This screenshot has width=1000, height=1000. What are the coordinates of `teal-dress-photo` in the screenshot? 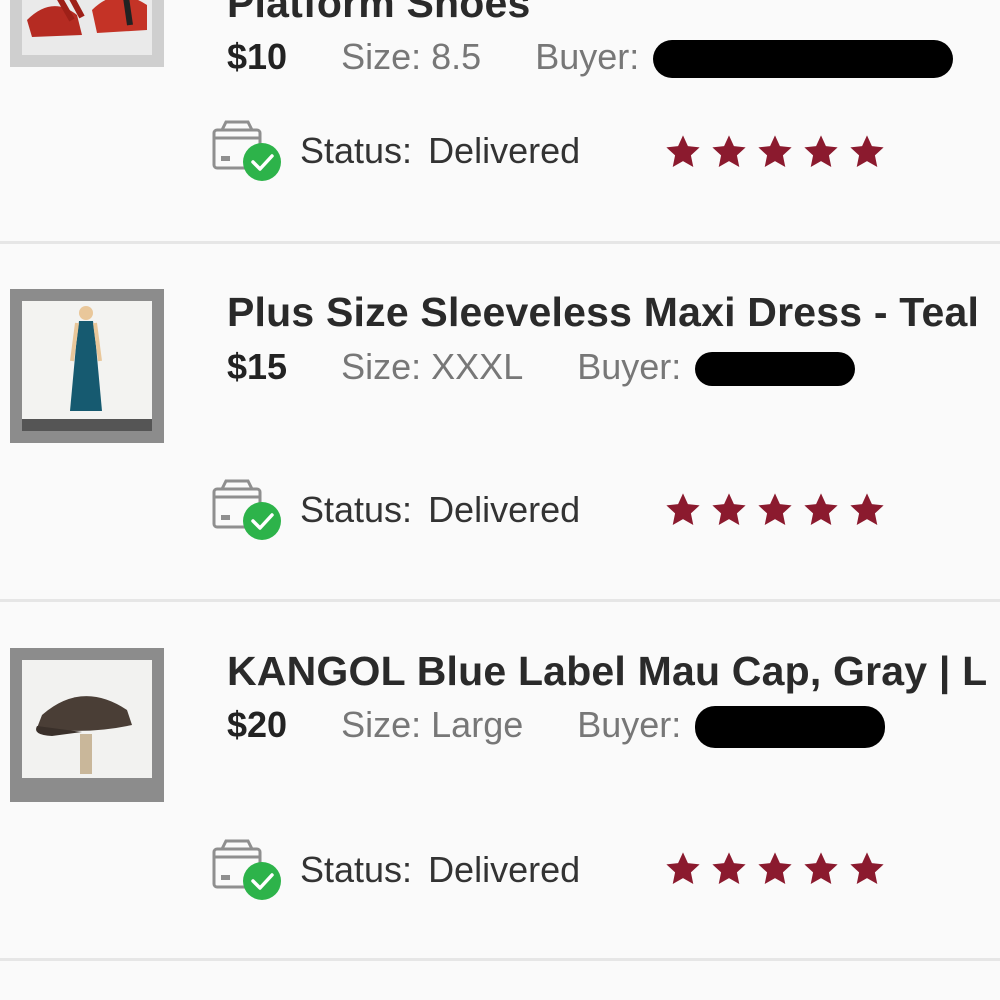 It's located at (87, 366).